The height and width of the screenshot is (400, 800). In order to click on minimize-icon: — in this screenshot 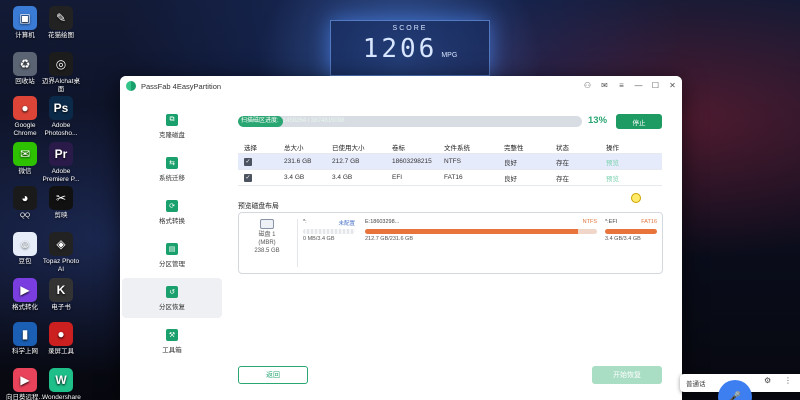, I will do `click(638, 85)`.